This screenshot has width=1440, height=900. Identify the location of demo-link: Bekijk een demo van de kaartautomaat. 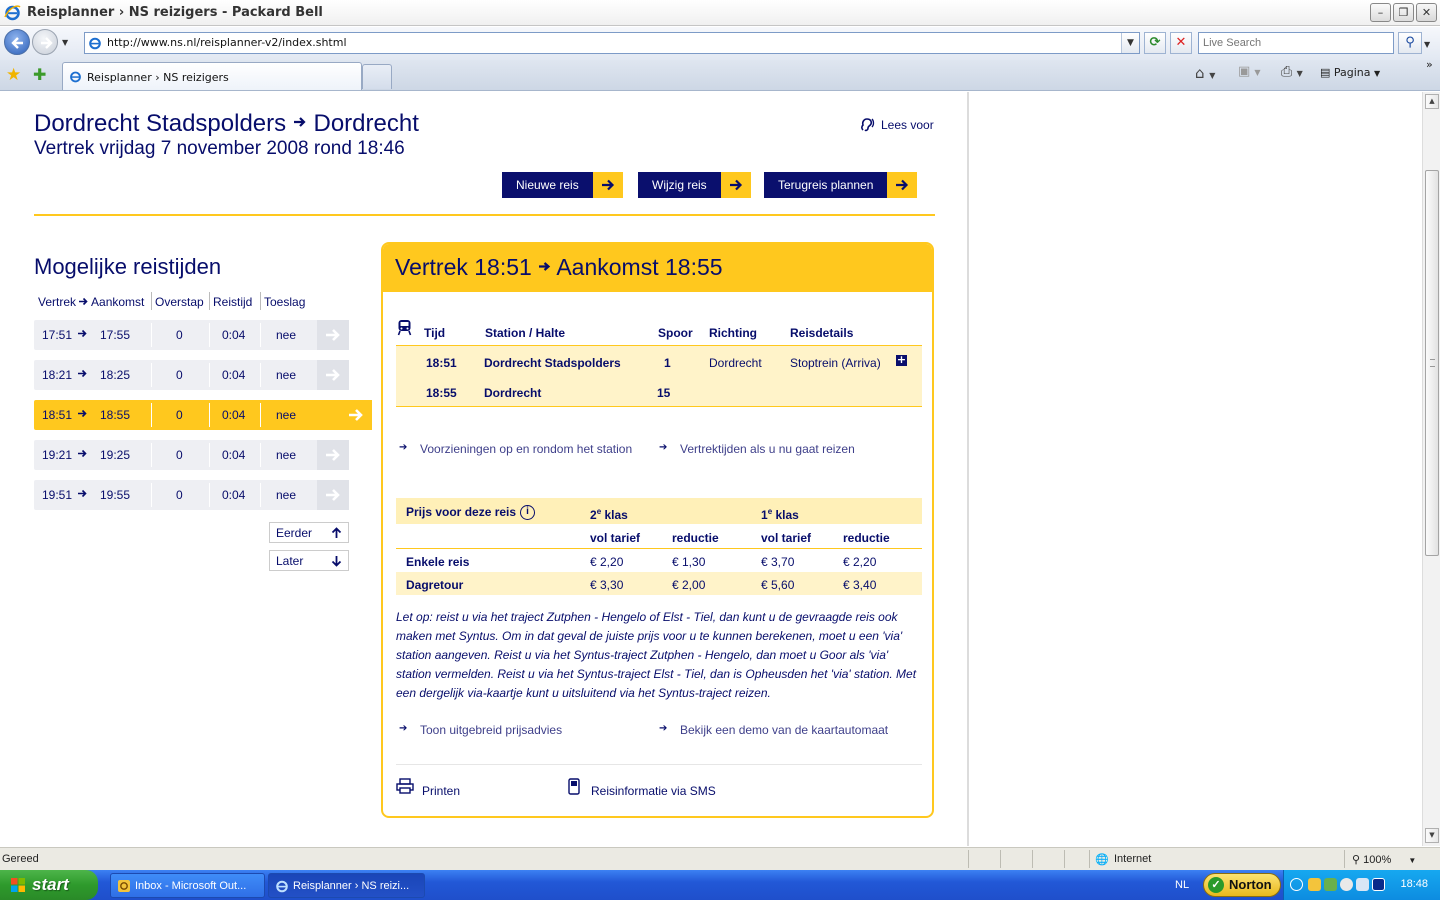
(784, 730).